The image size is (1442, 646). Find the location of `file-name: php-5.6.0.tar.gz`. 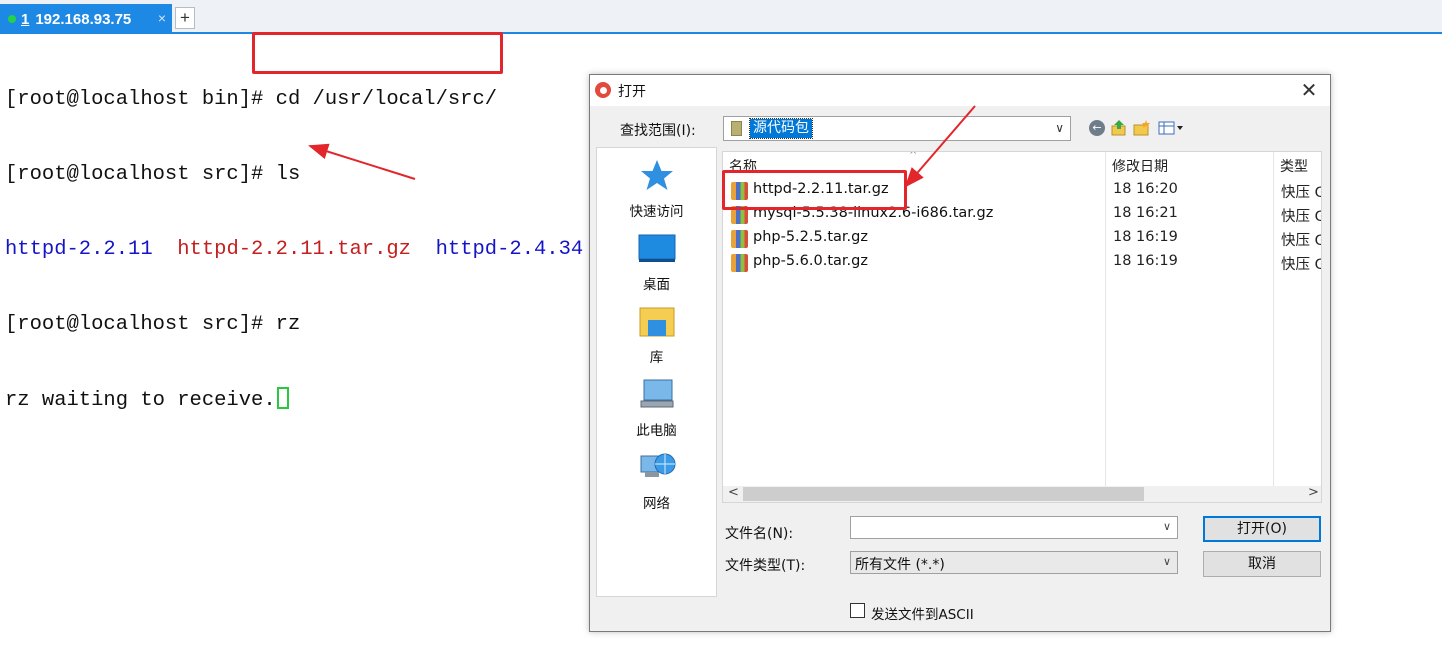

file-name: php-5.6.0.tar.gz is located at coordinates (810, 261).